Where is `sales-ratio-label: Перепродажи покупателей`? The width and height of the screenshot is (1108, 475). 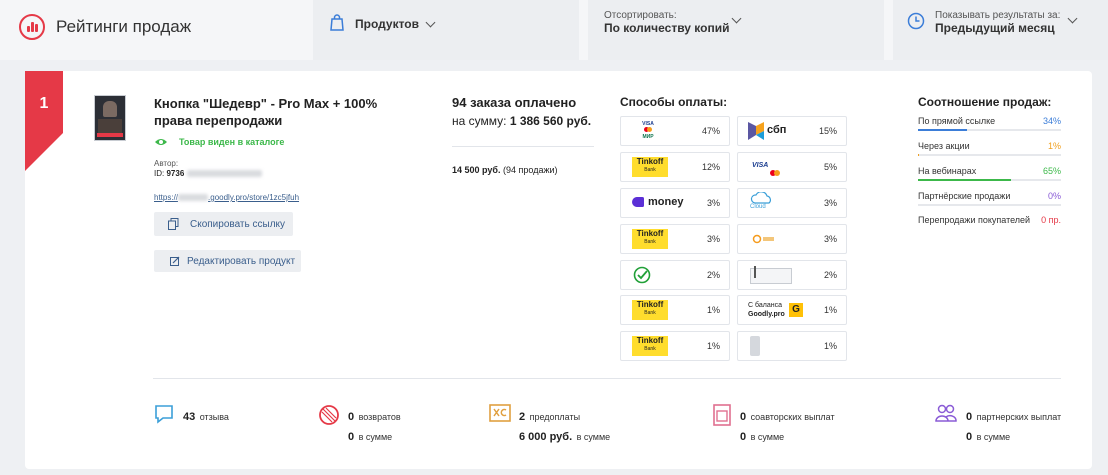
sales-ratio-label: Перепродажи покупателей is located at coordinates (974, 220).